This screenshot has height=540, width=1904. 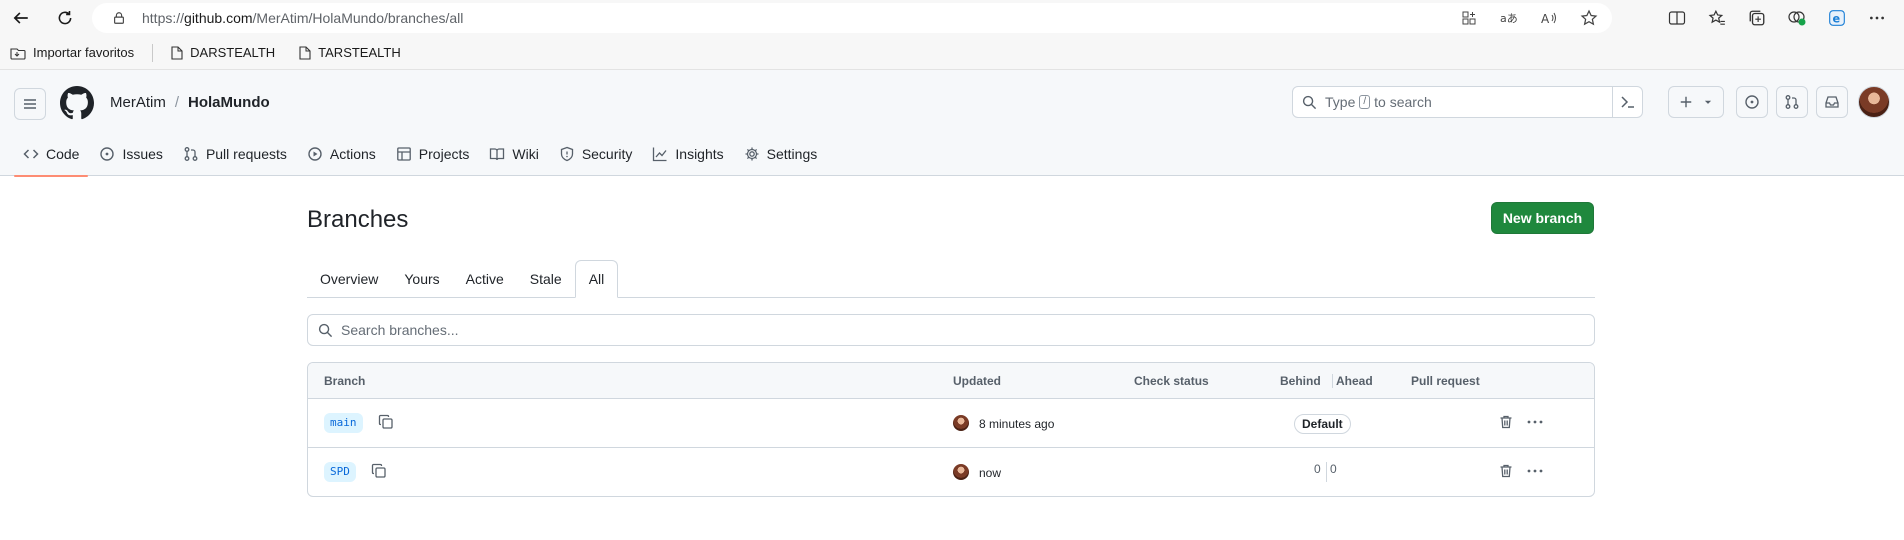 What do you see at coordinates (421, 278) in the screenshot?
I see `tab-yours: Yours` at bounding box center [421, 278].